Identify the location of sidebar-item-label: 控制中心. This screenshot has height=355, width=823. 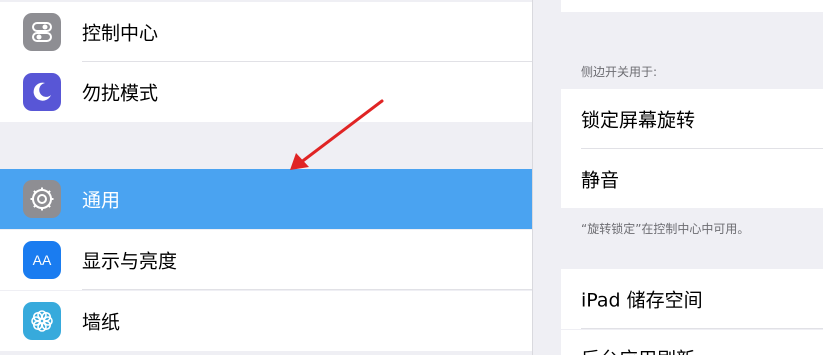
(120, 33).